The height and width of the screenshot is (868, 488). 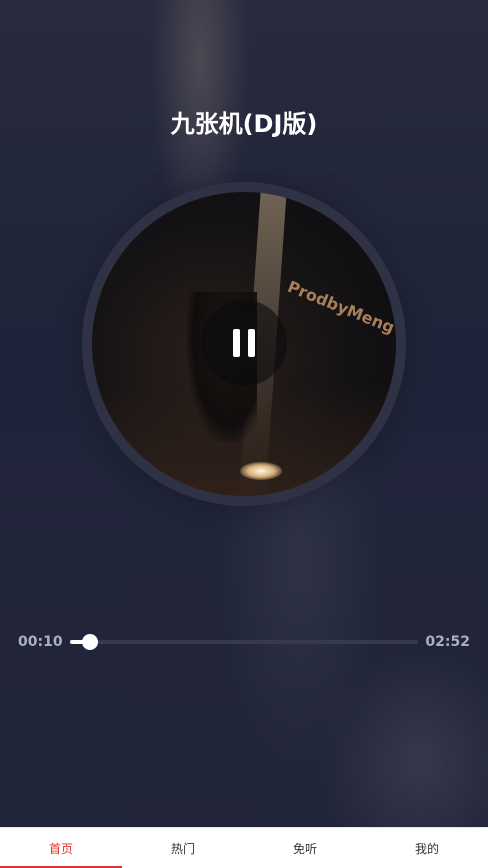 What do you see at coordinates (244, 124) in the screenshot?
I see `song-title: 九张机(DJ版)` at bounding box center [244, 124].